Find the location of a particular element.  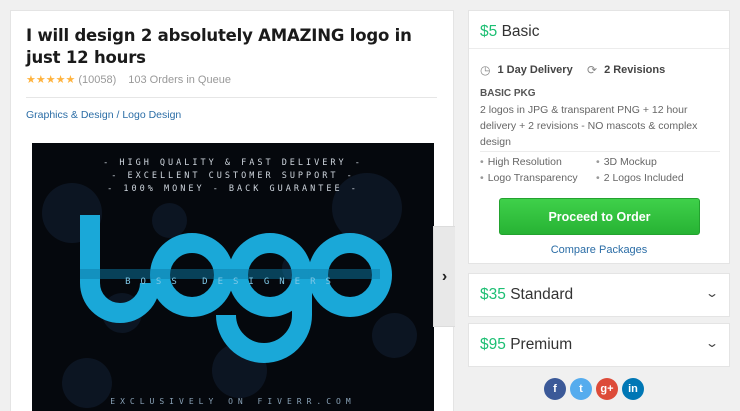

package-price: $35 is located at coordinates (493, 294).